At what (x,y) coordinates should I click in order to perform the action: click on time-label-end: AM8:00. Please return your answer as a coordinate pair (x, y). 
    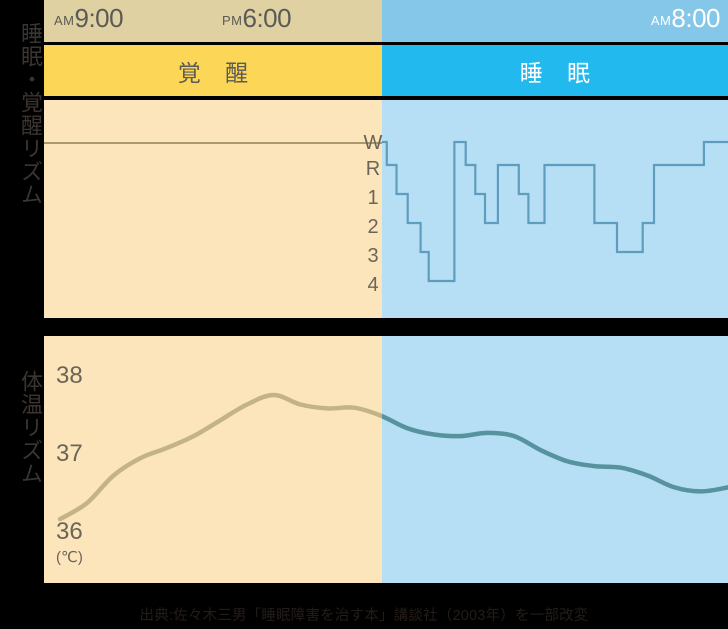
    Looking at the image, I should click on (685, 18).